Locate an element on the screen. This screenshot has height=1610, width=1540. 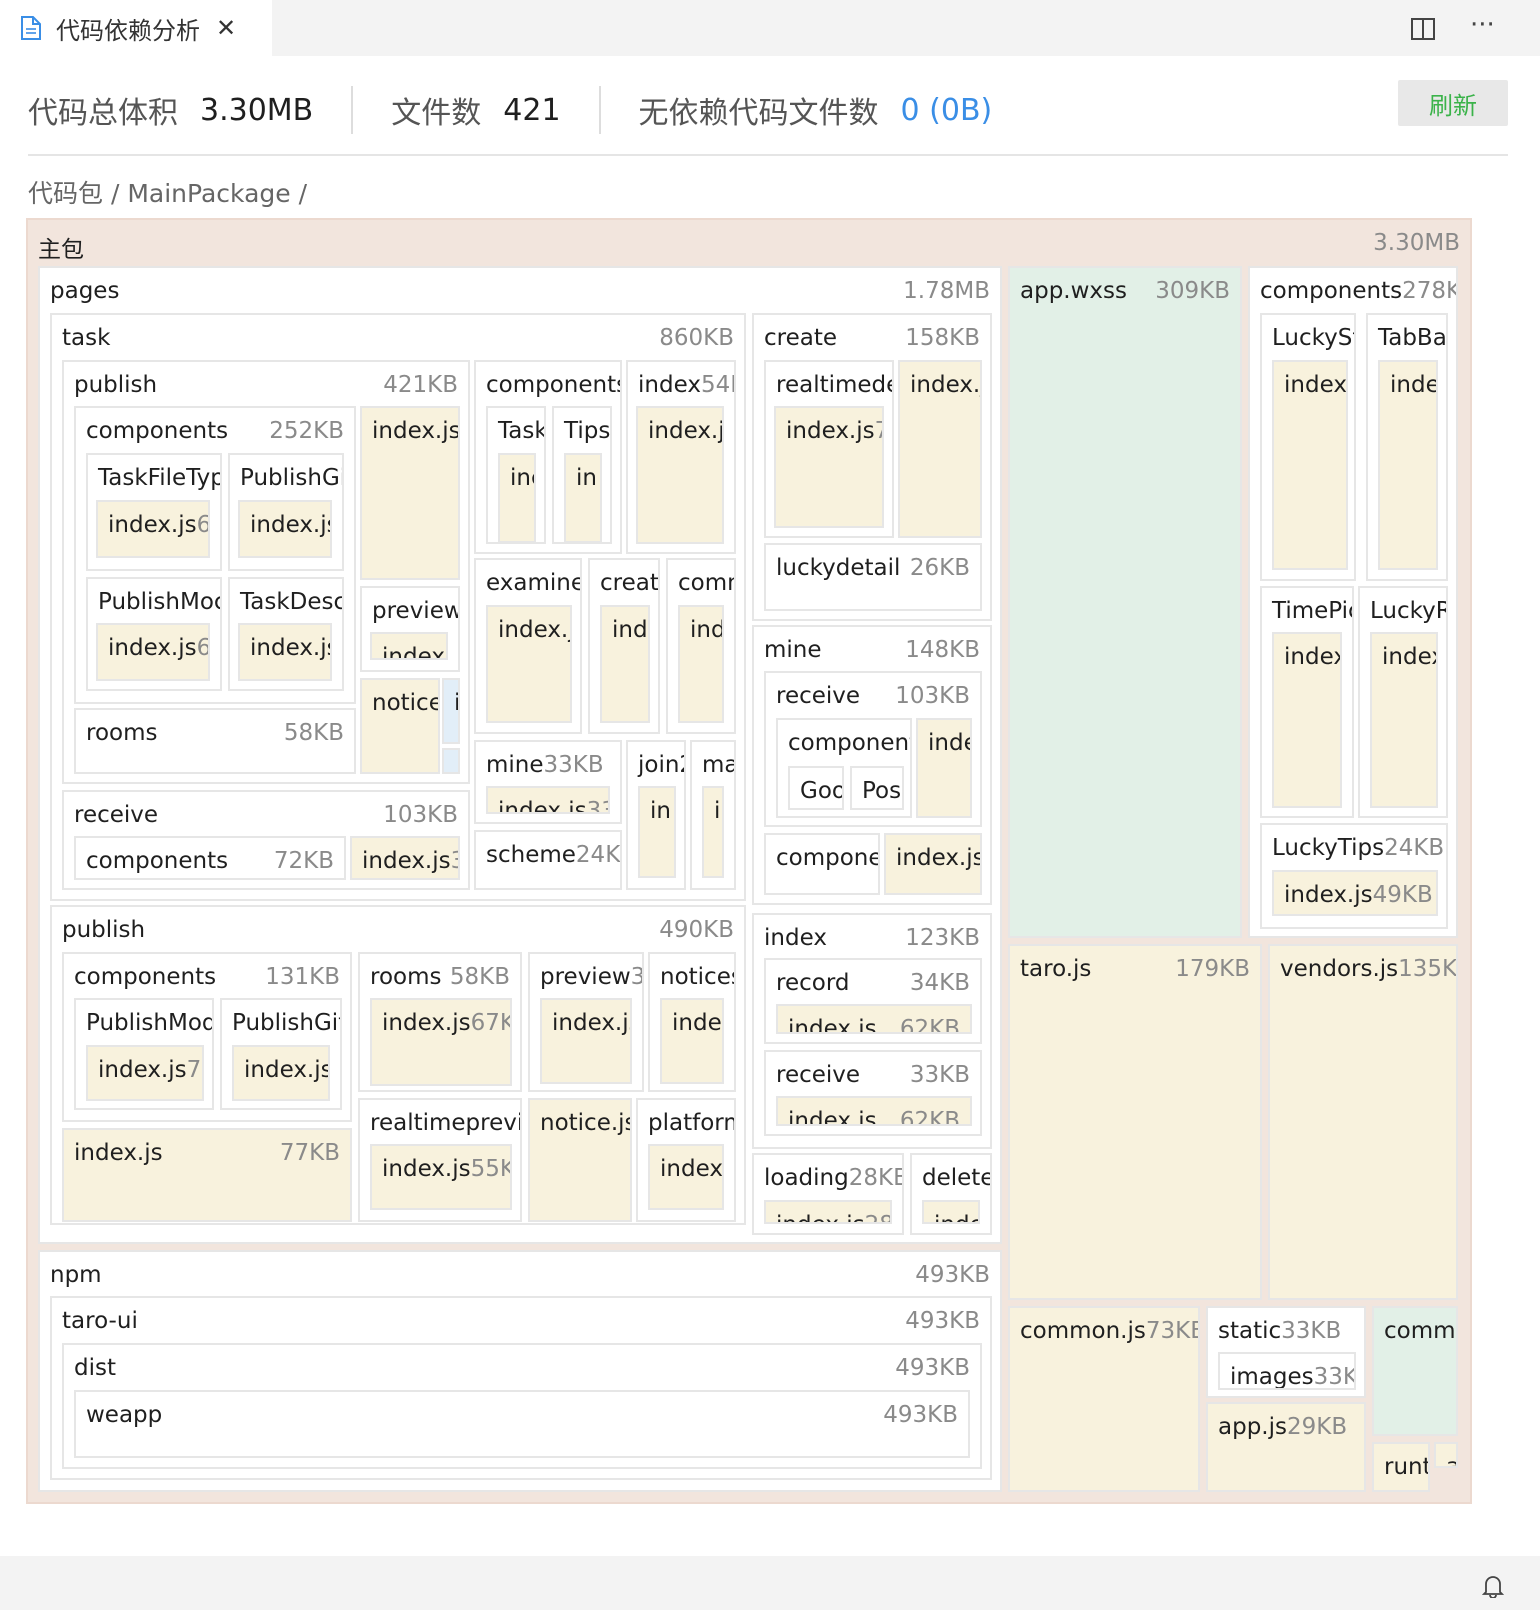
treemap-node-mr-goo: Goo is located at coordinates (816, 788).